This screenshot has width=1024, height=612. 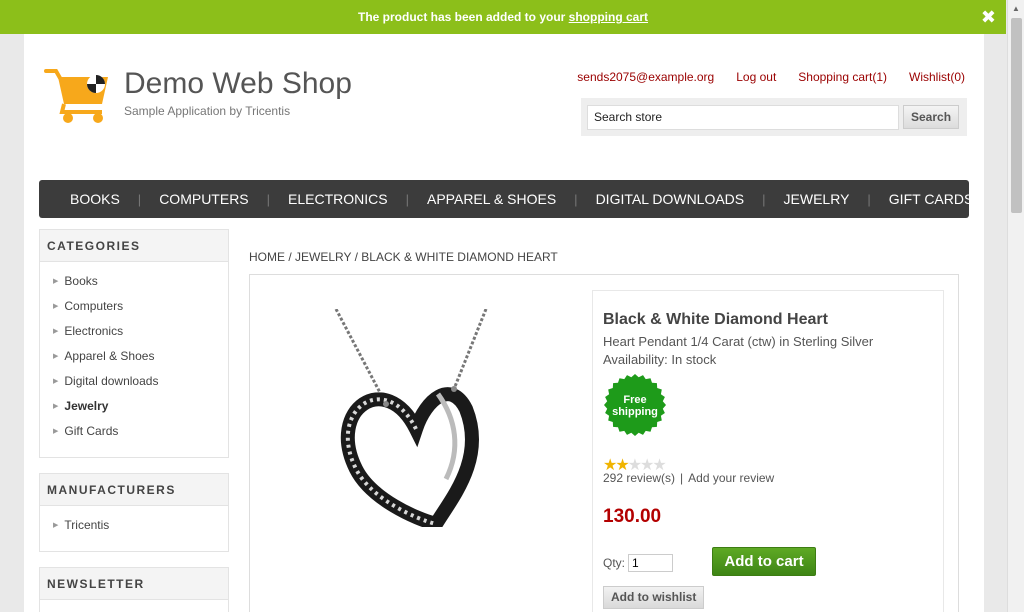 I want to click on manufacturers-title: MANUFACTURERS, so click(x=134, y=490).